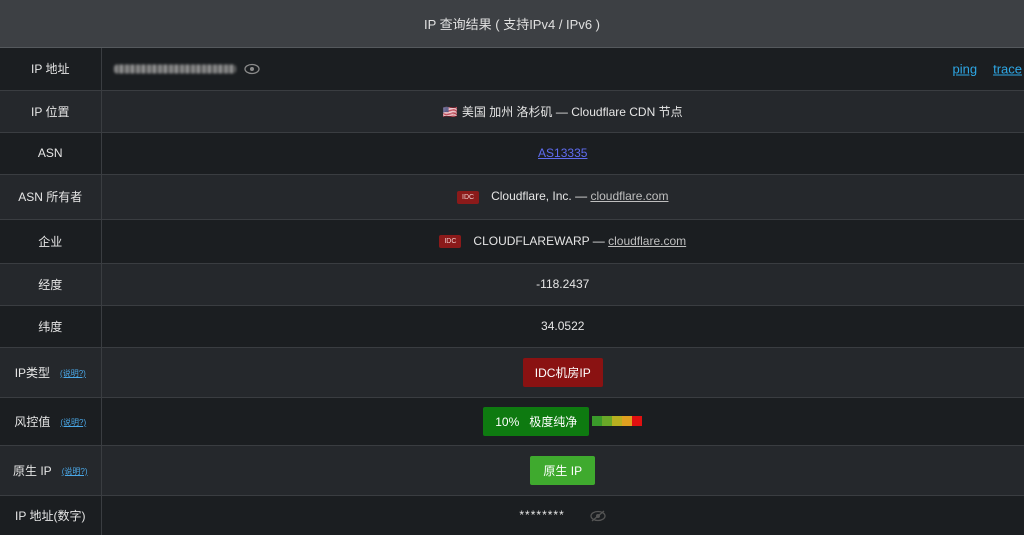 The width and height of the screenshot is (1024, 535). Describe the element at coordinates (598, 516) in the screenshot. I see `eye-off-icon` at that location.